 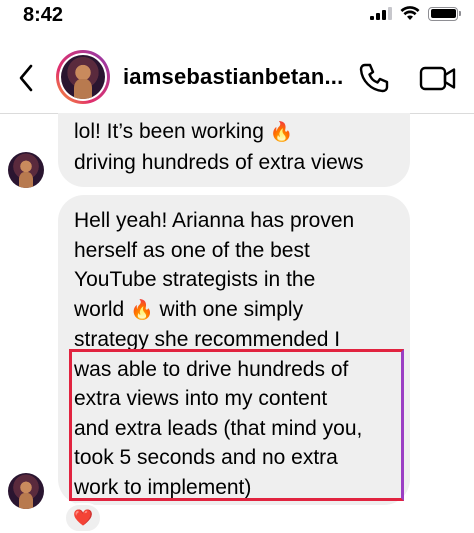 I want to click on back-chevron-icon, so click(x=26, y=78).